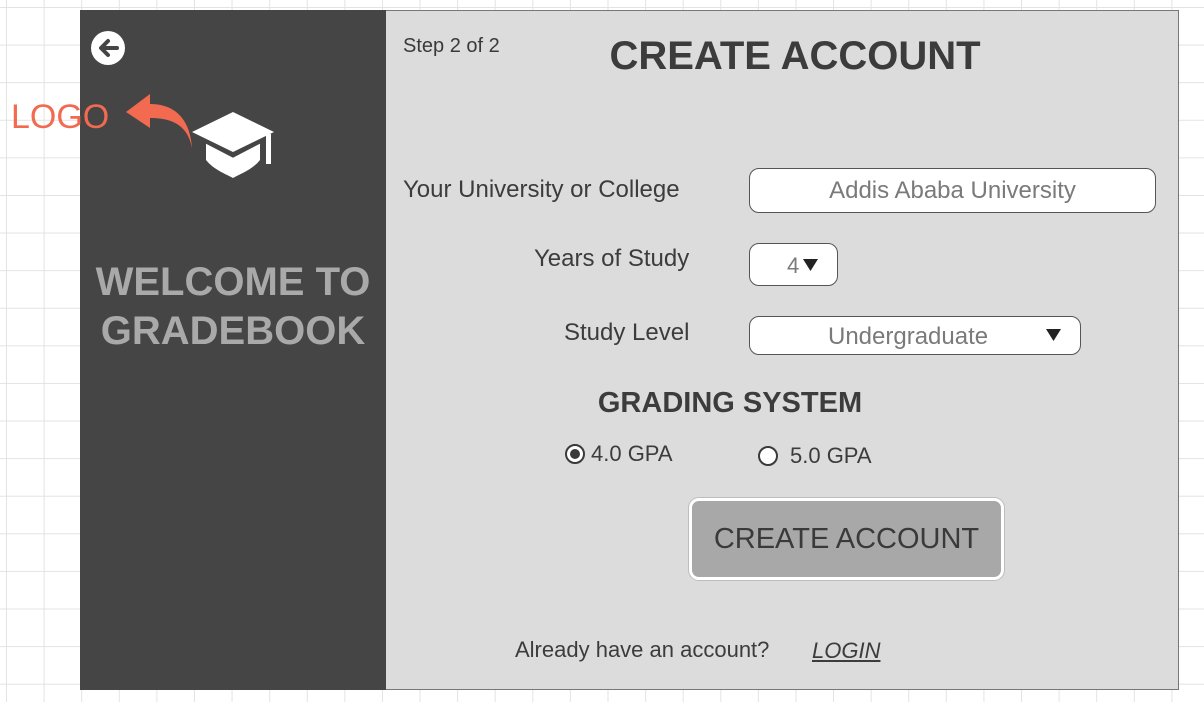 Image resolution: width=1204 pixels, height=702 pixels. I want to click on radio-label: 4.0 GPA, so click(632, 453).